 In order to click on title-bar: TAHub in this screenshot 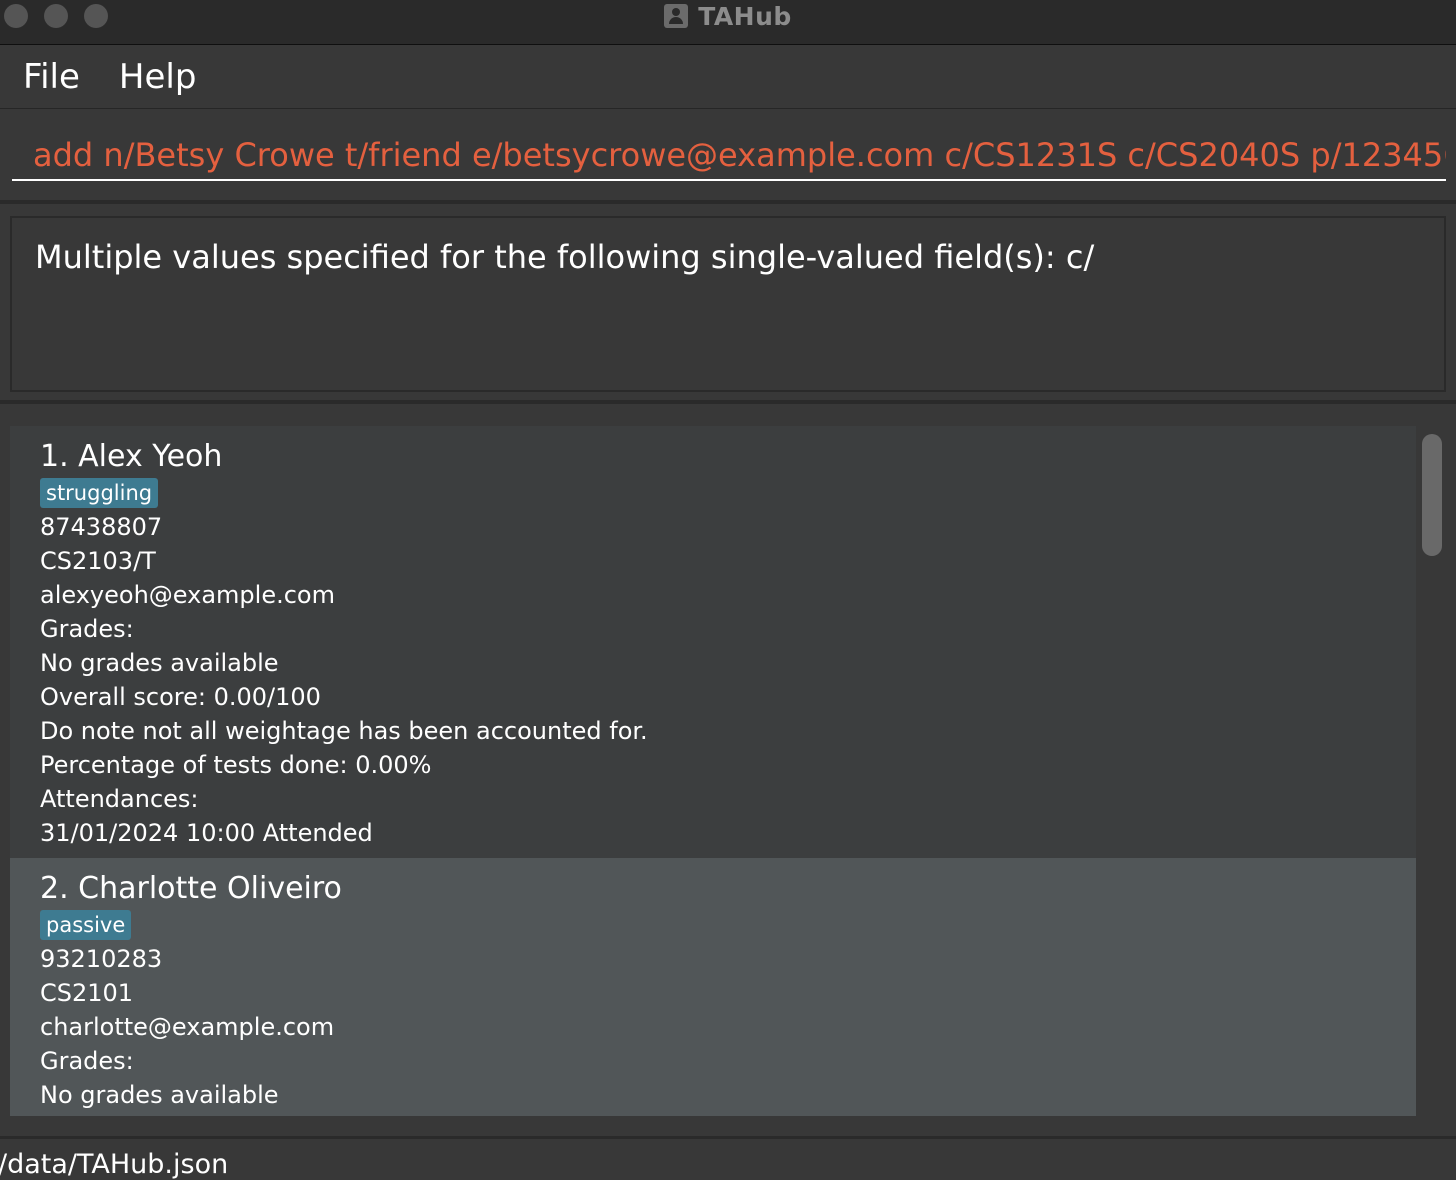, I will do `click(728, 22)`.